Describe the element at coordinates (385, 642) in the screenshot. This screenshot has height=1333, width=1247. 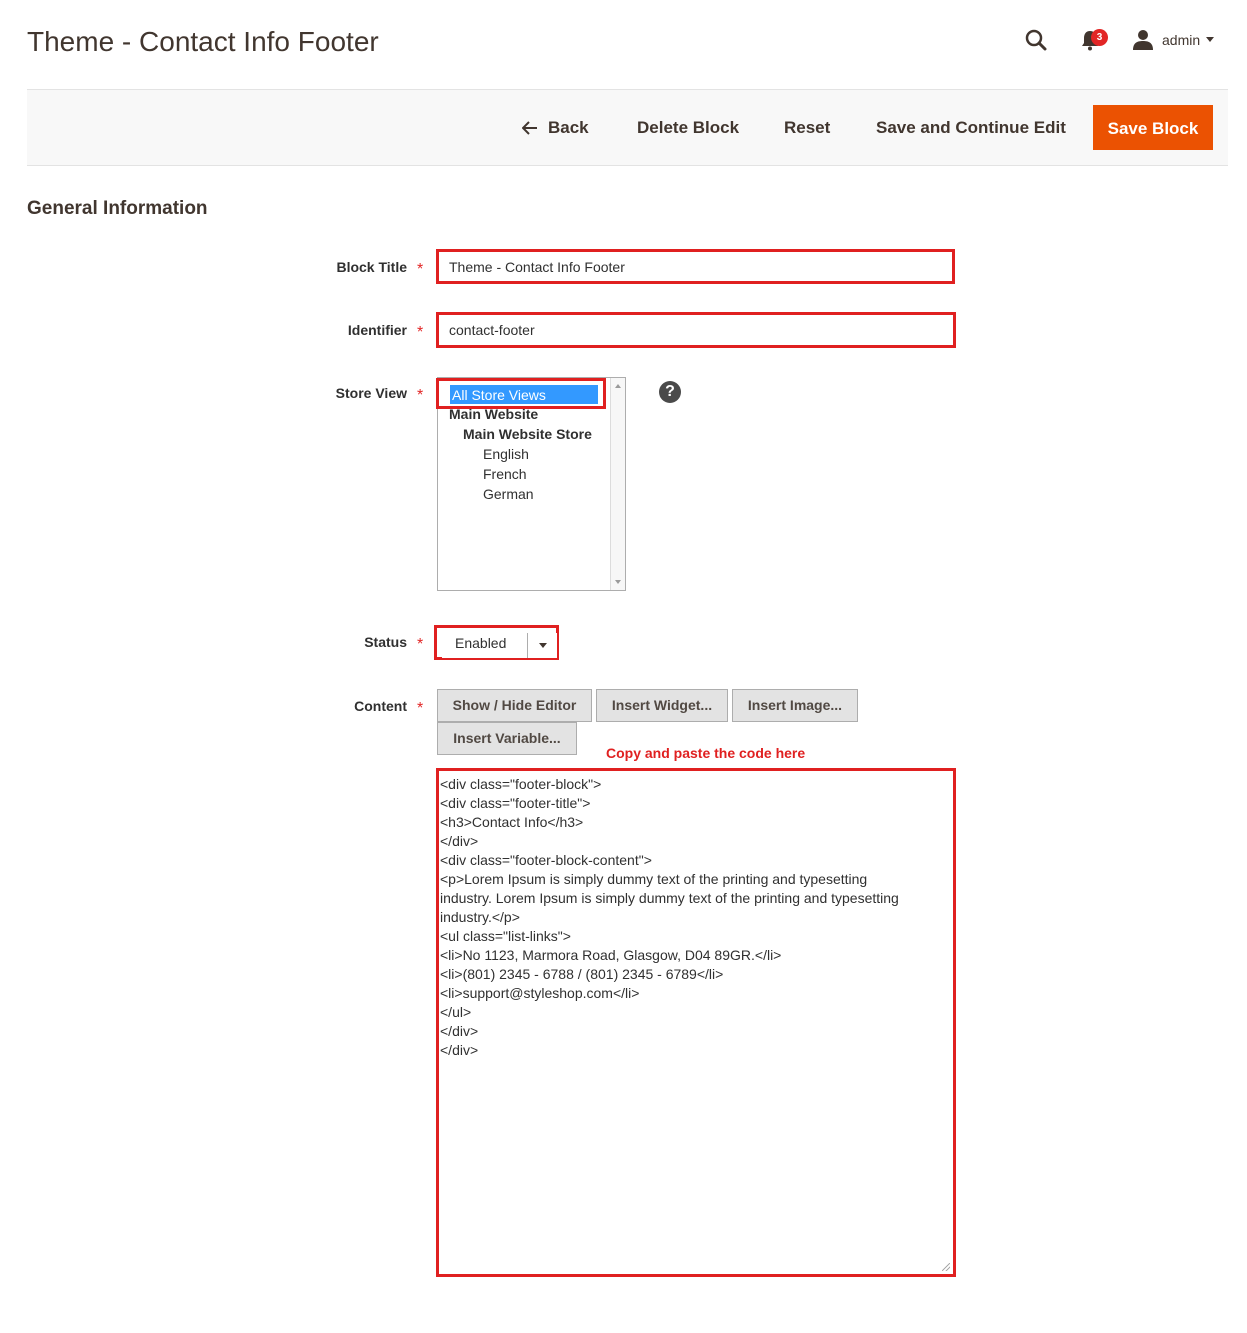
I see `status-label: Status` at that location.